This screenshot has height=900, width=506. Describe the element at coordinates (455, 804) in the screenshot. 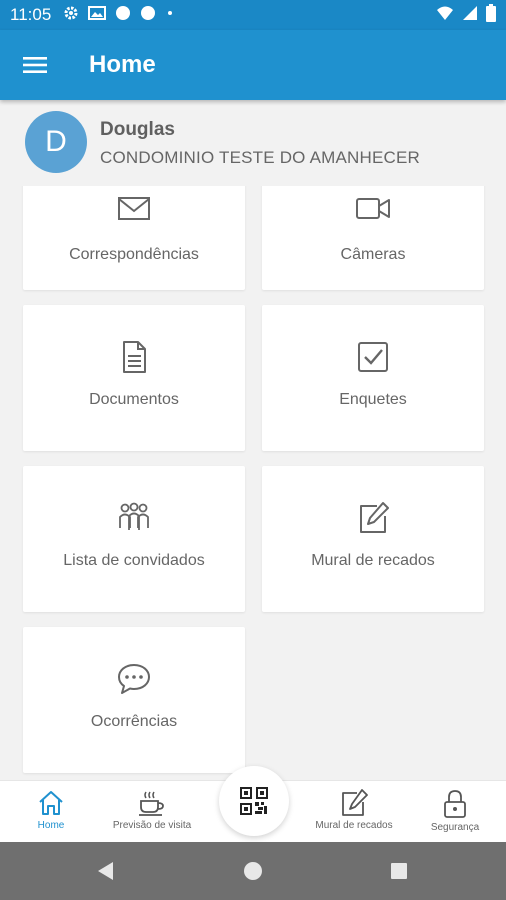

I see `lock-icon` at that location.